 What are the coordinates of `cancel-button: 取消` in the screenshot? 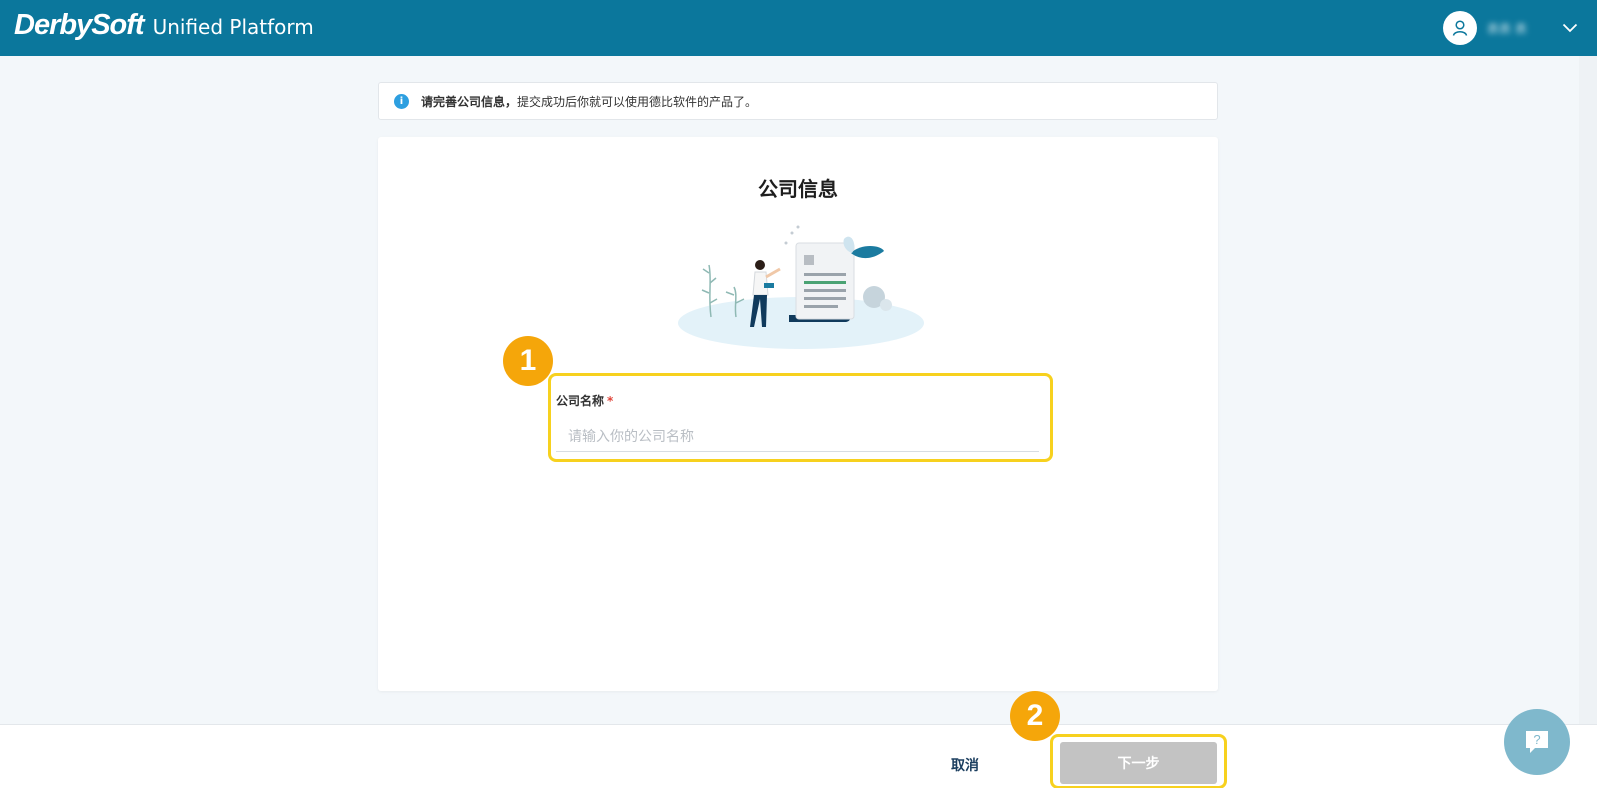 It's located at (965, 765).